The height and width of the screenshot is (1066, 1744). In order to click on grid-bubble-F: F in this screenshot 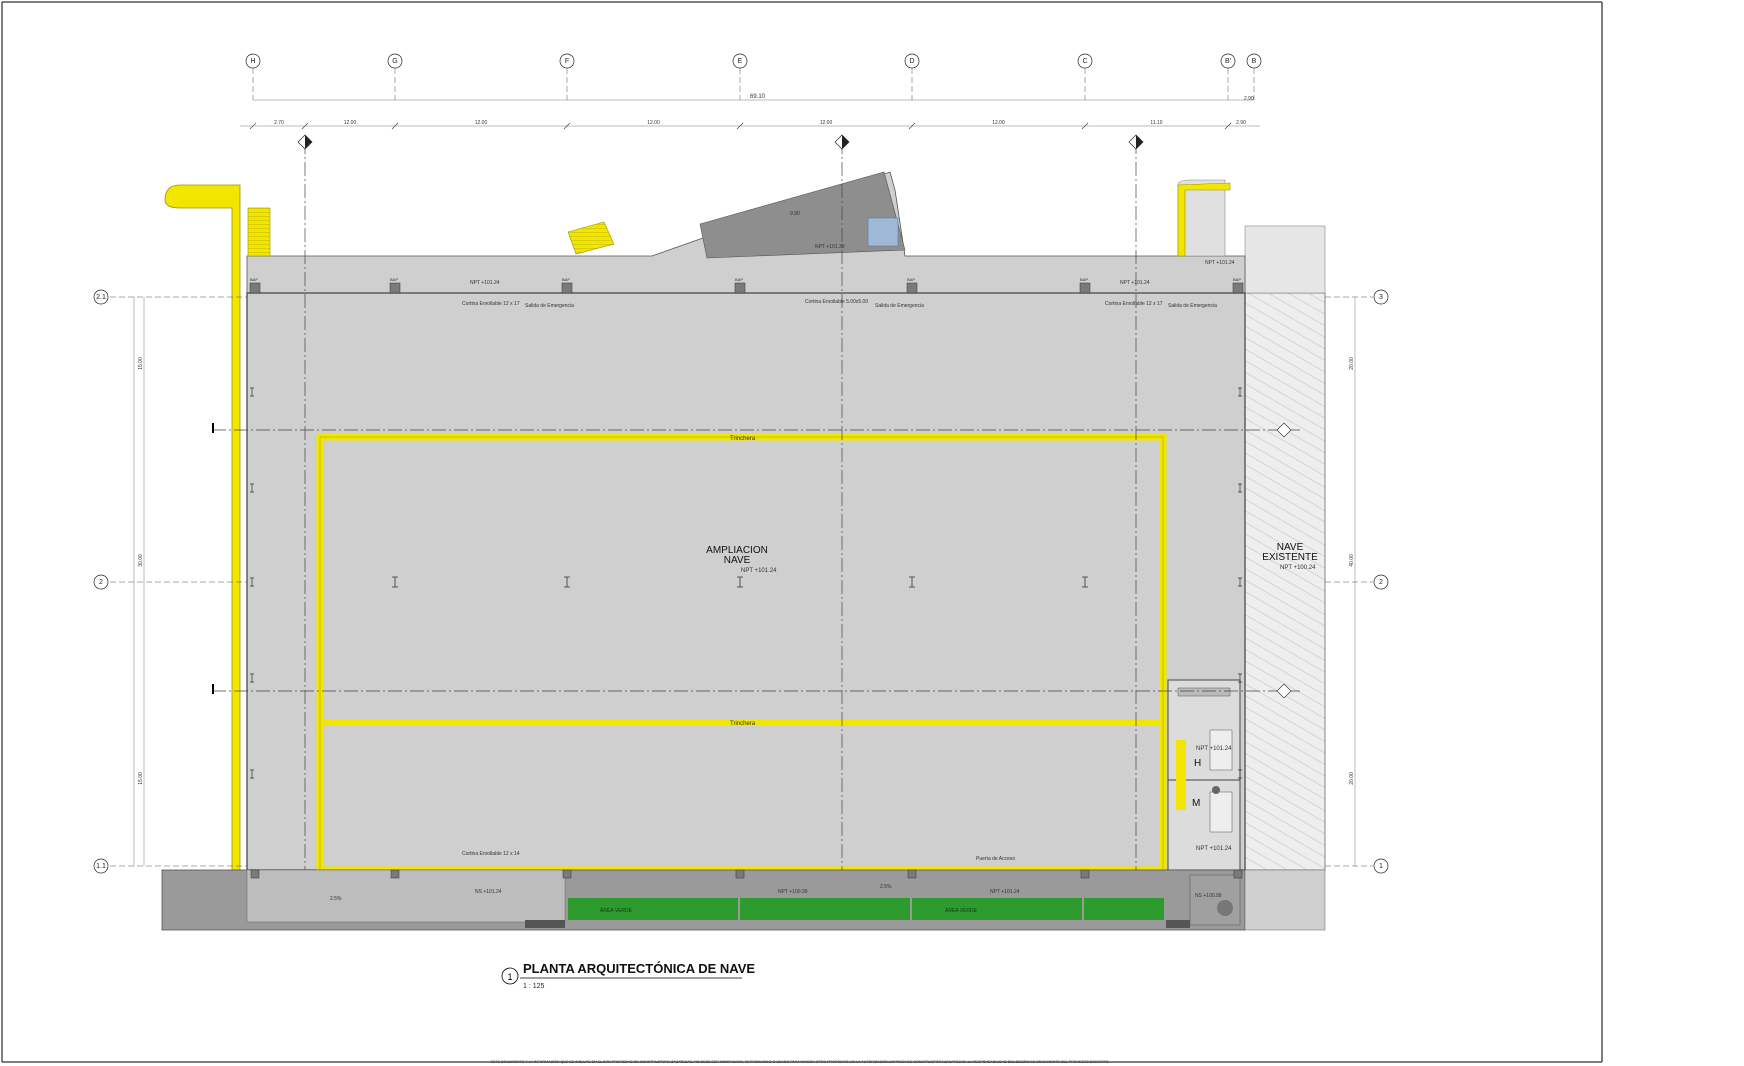, I will do `click(567, 61)`.